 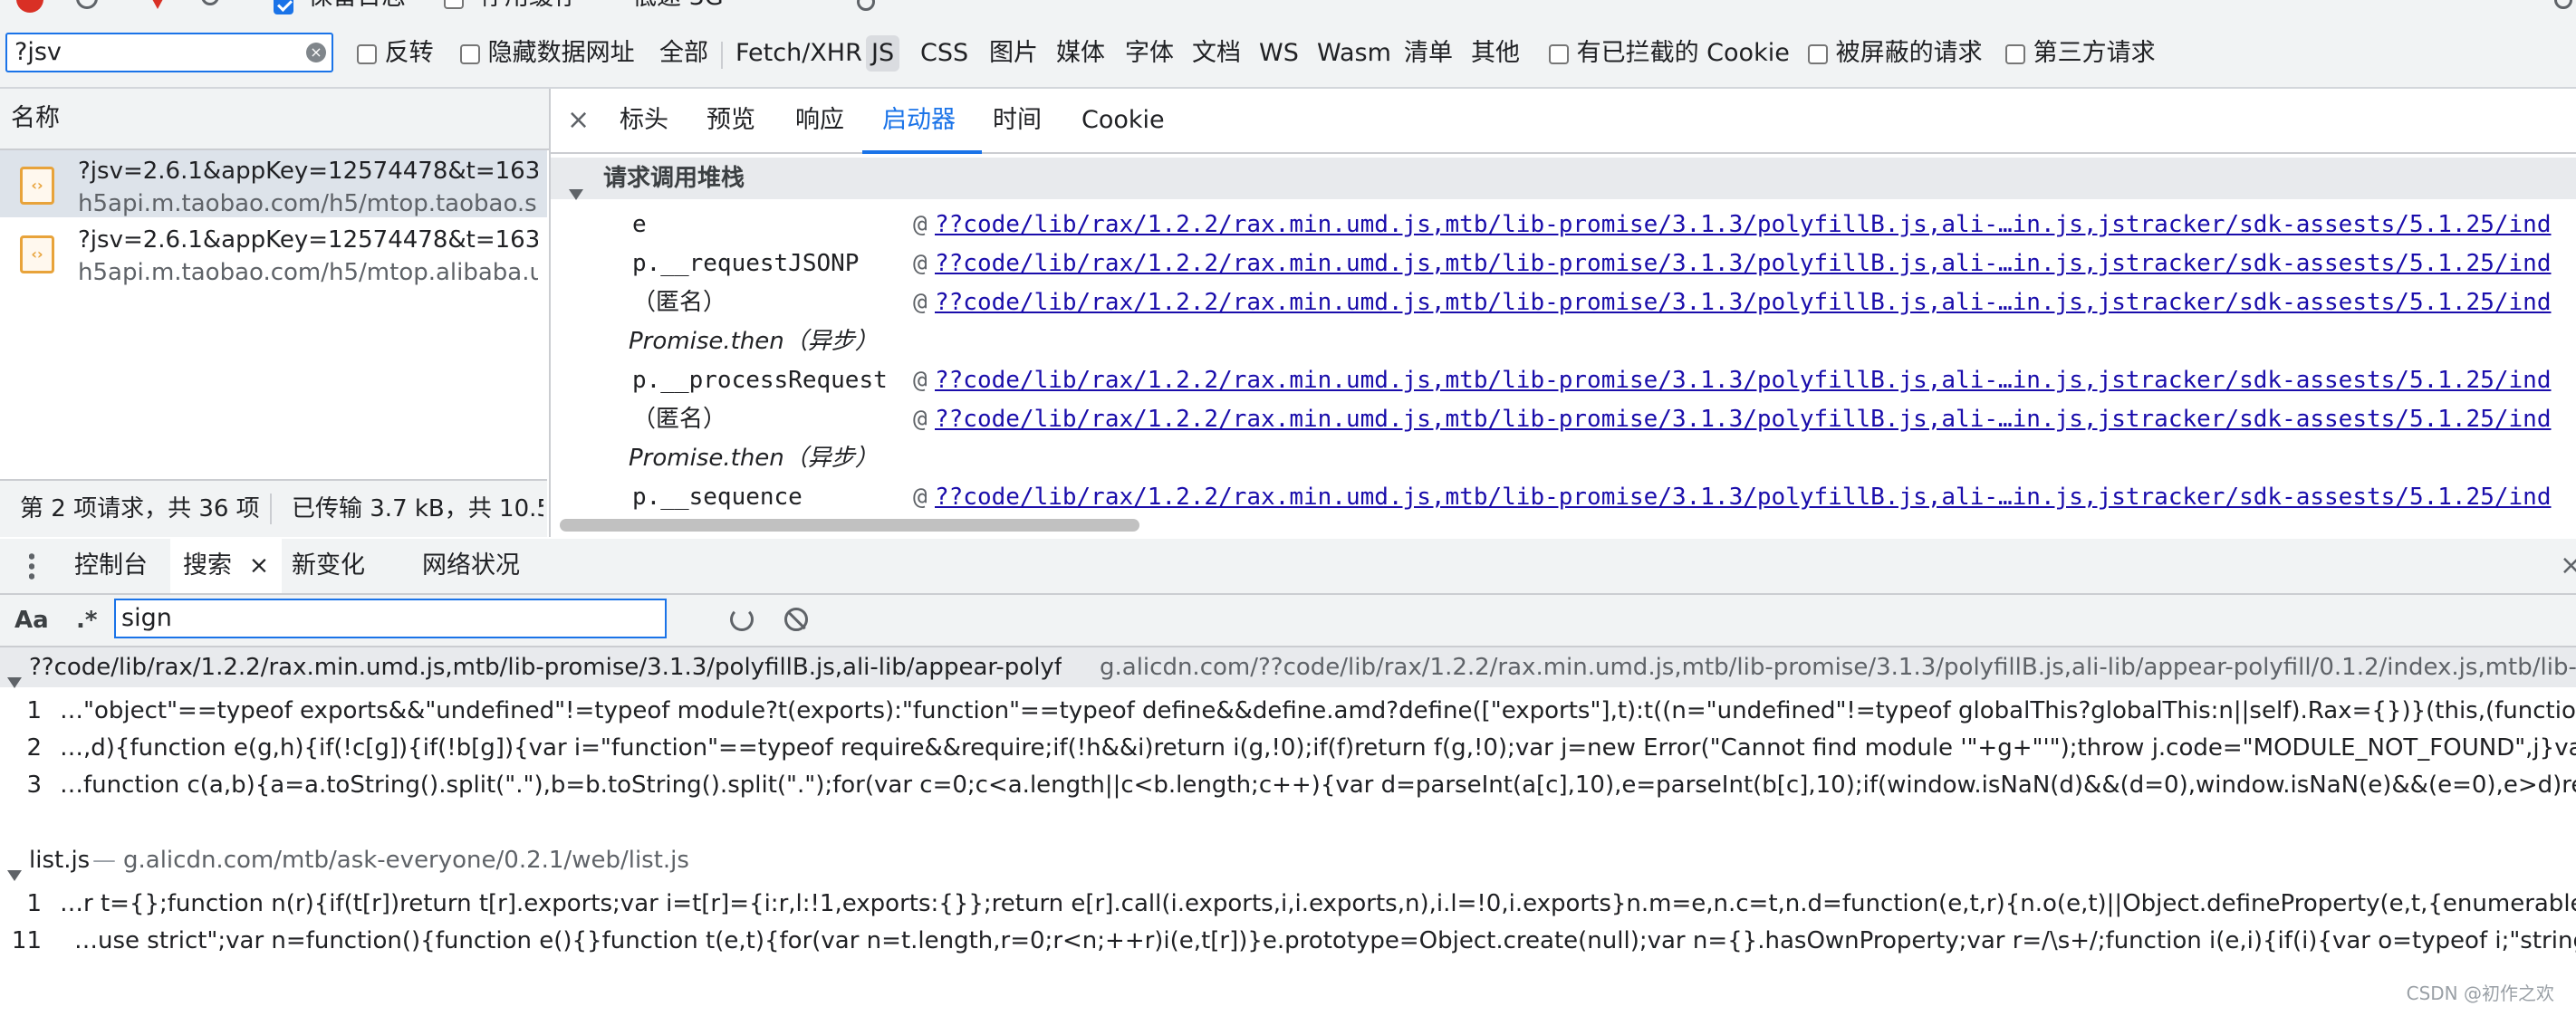 What do you see at coordinates (1559, 53) in the screenshot?
I see `blocked-cookies-checkbox` at bounding box center [1559, 53].